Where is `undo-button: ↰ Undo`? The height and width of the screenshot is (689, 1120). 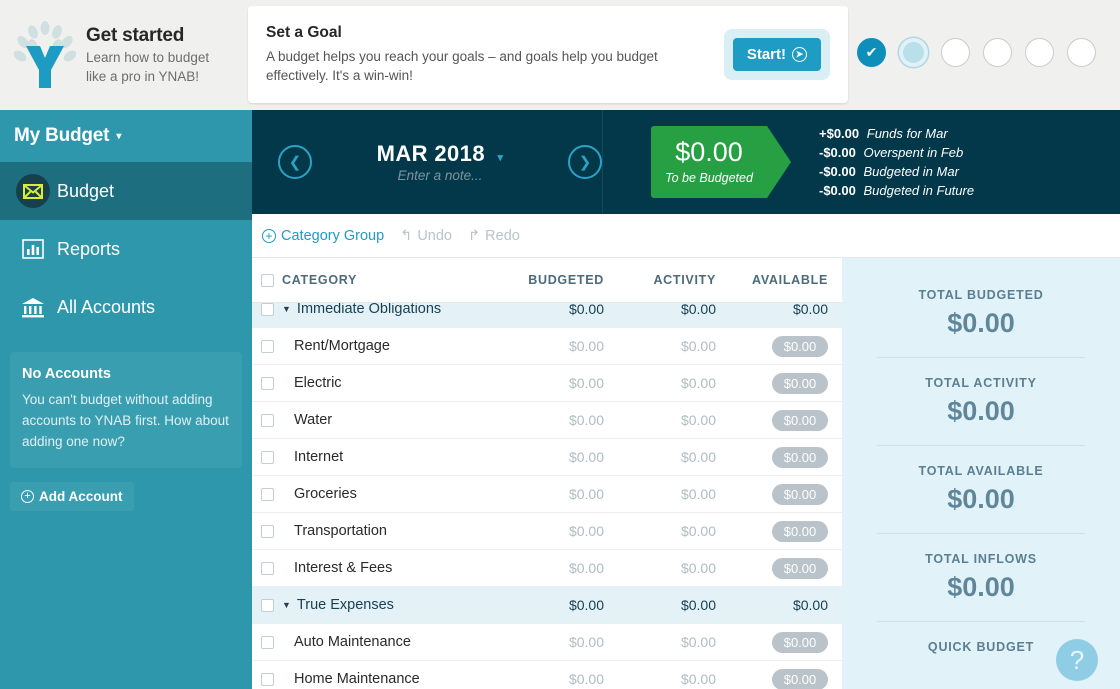 undo-button: ↰ Undo is located at coordinates (426, 236).